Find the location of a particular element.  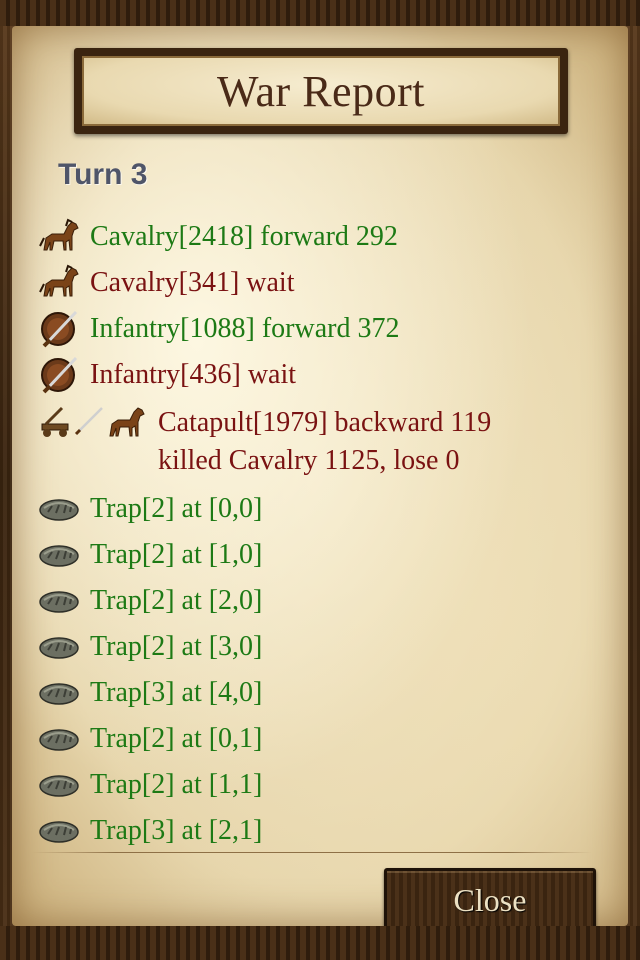

log-entry-text: Cavalry[341] wait is located at coordinates (192, 283).